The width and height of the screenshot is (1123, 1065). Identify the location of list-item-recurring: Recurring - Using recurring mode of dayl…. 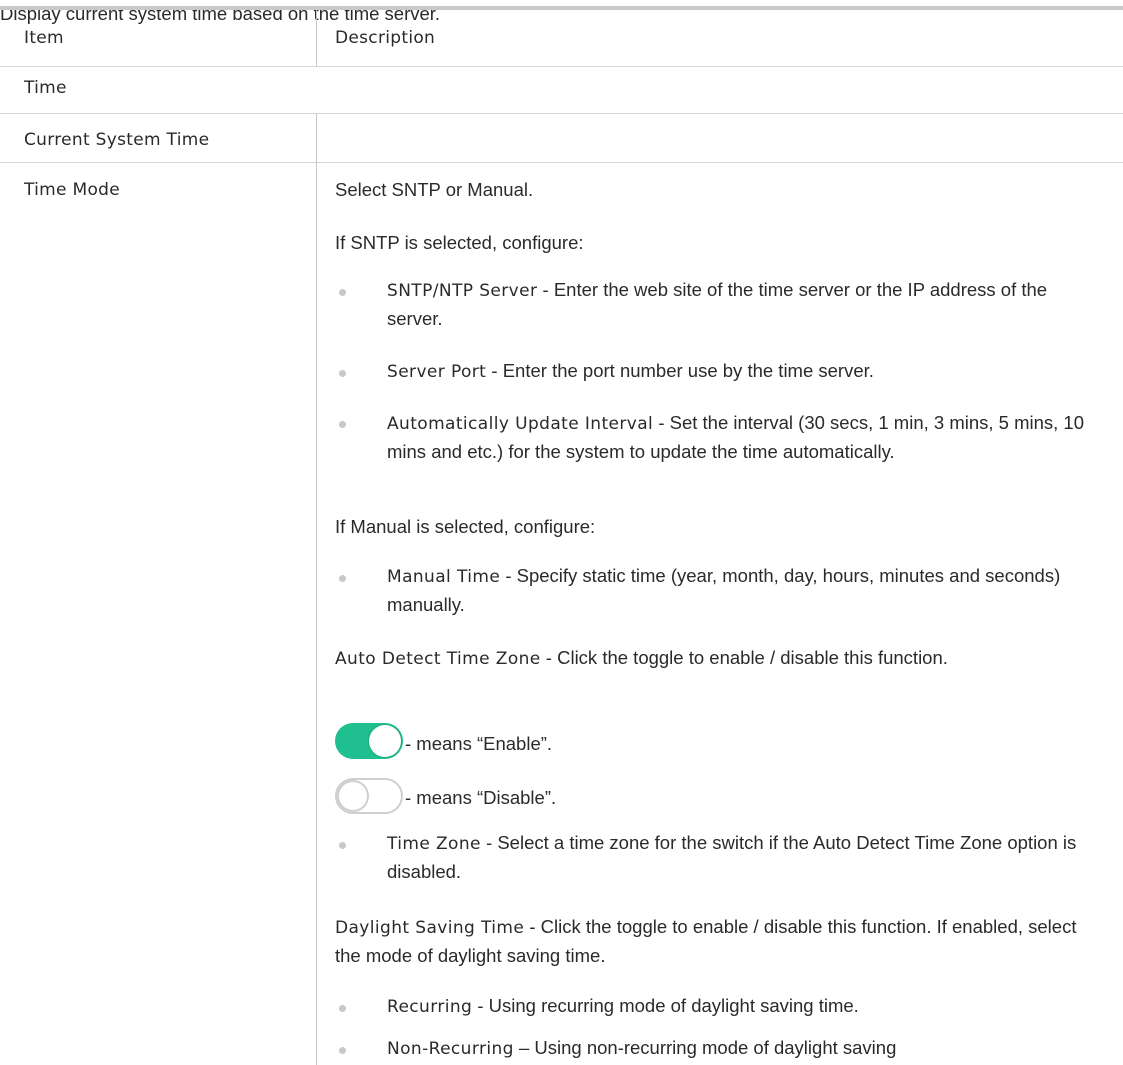
(623, 1006).